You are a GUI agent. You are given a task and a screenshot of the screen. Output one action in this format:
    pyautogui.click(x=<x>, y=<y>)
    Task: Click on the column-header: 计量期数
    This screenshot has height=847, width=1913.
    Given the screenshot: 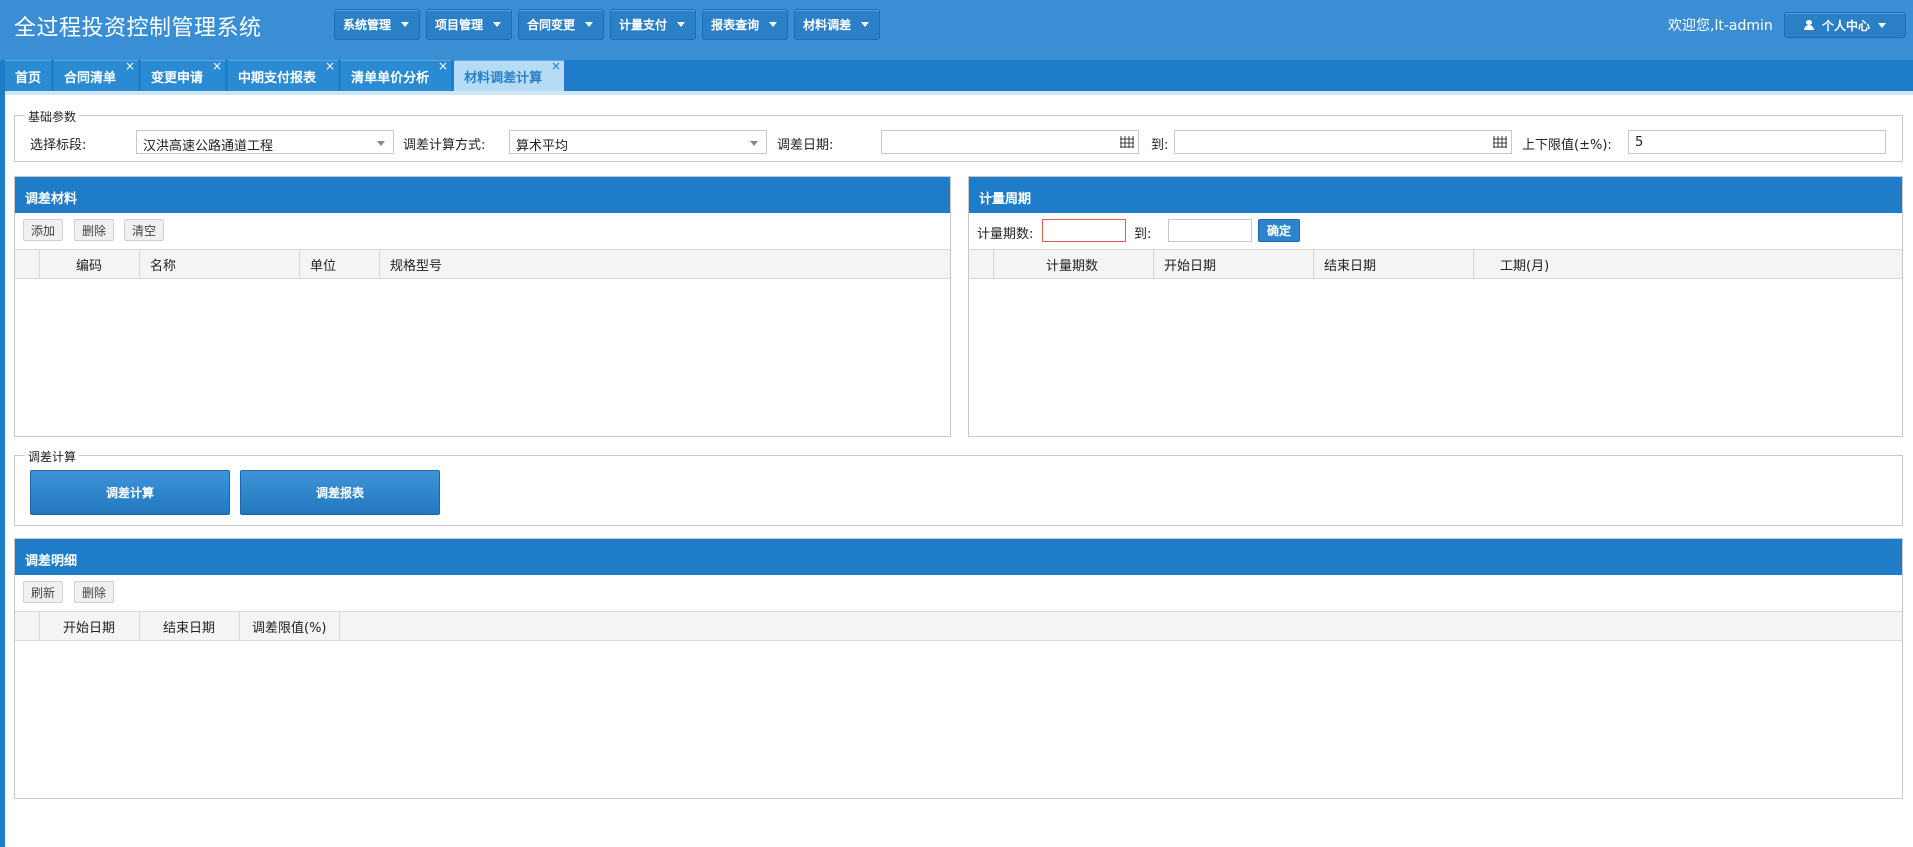 What is the action you would take?
    pyautogui.click(x=1074, y=264)
    